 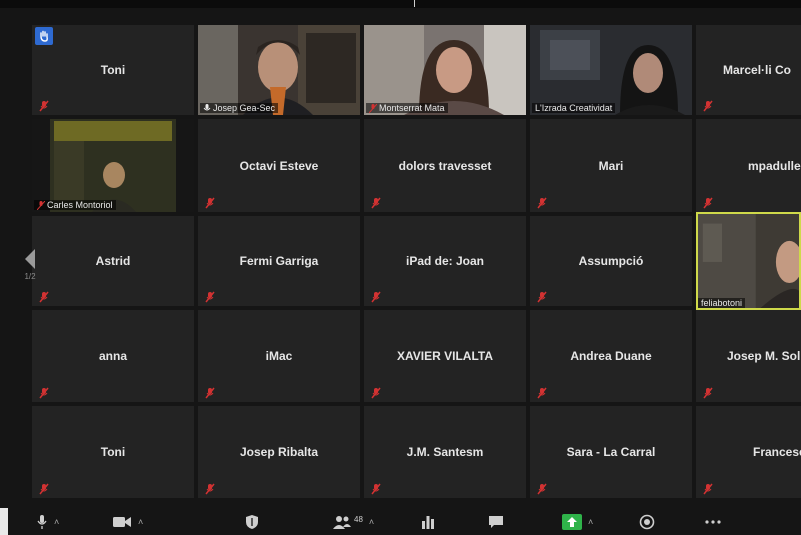 What do you see at coordinates (122, 522) in the screenshot?
I see `video-camera-icon` at bounding box center [122, 522].